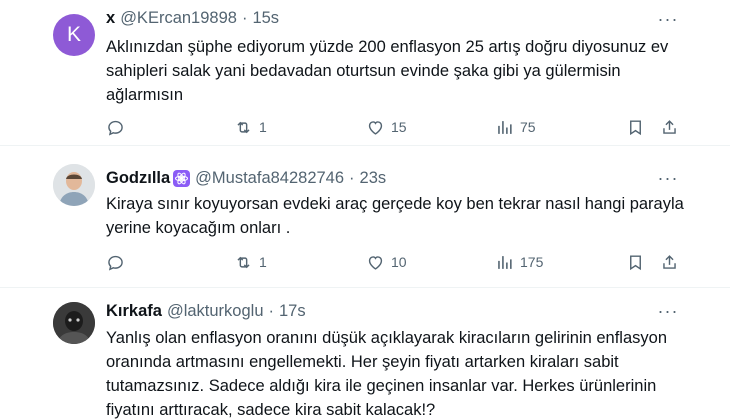 This screenshot has width=730, height=420. Describe the element at coordinates (386, 262) in the screenshot. I see `like-button: 10` at that location.